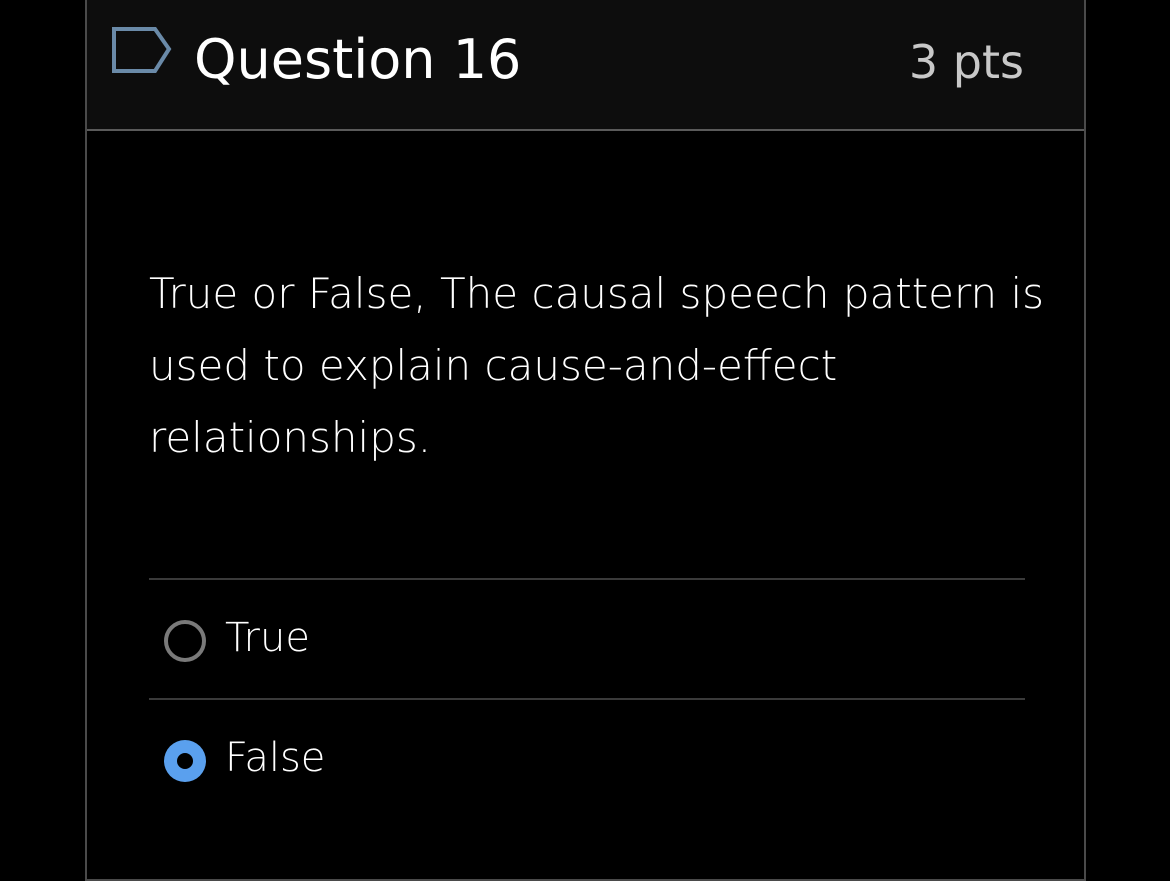 Image resolution: width=1170 pixels, height=881 pixels. Describe the element at coordinates (587, 639) in the screenshot. I see `answer-option-true: True` at that location.